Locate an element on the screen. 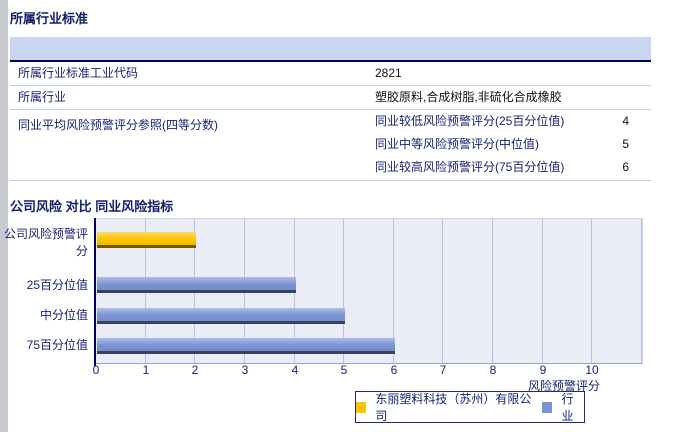 The height and width of the screenshot is (432, 679). x-tick: 6 is located at coordinates (394, 370).